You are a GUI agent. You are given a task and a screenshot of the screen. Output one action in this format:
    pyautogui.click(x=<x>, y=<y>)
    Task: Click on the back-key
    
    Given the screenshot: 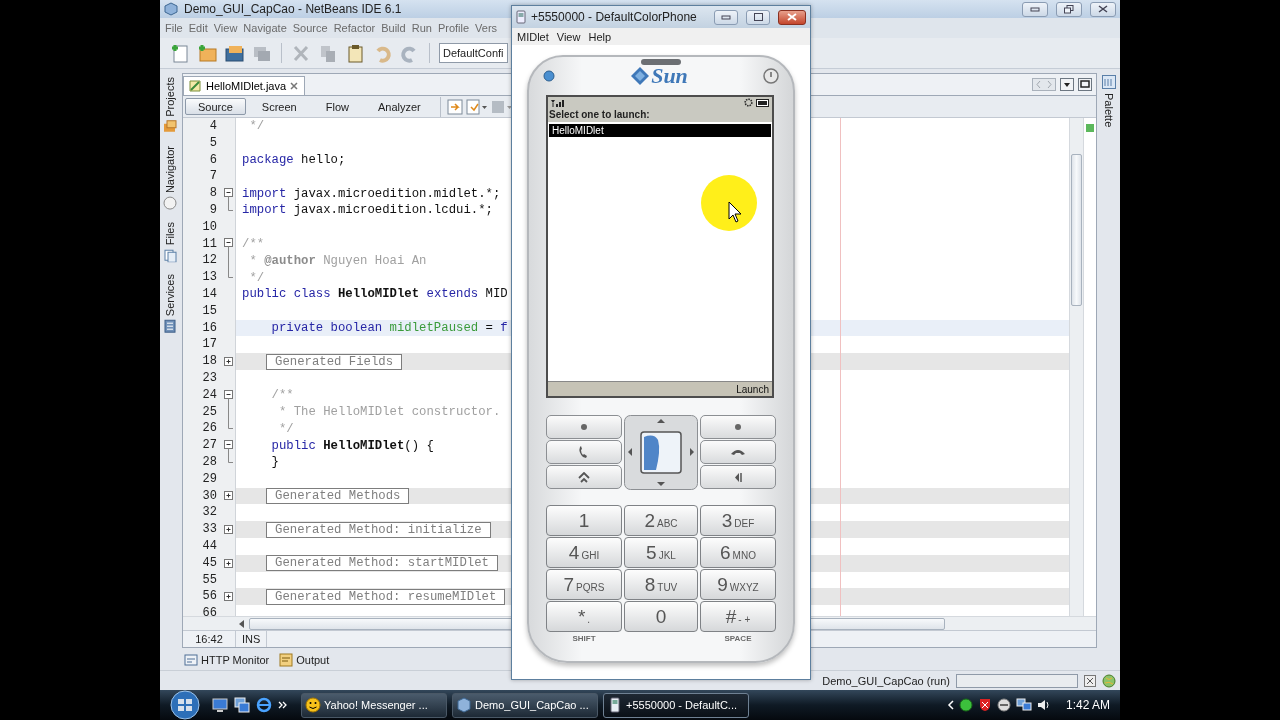 What is the action you would take?
    pyautogui.click(x=738, y=477)
    